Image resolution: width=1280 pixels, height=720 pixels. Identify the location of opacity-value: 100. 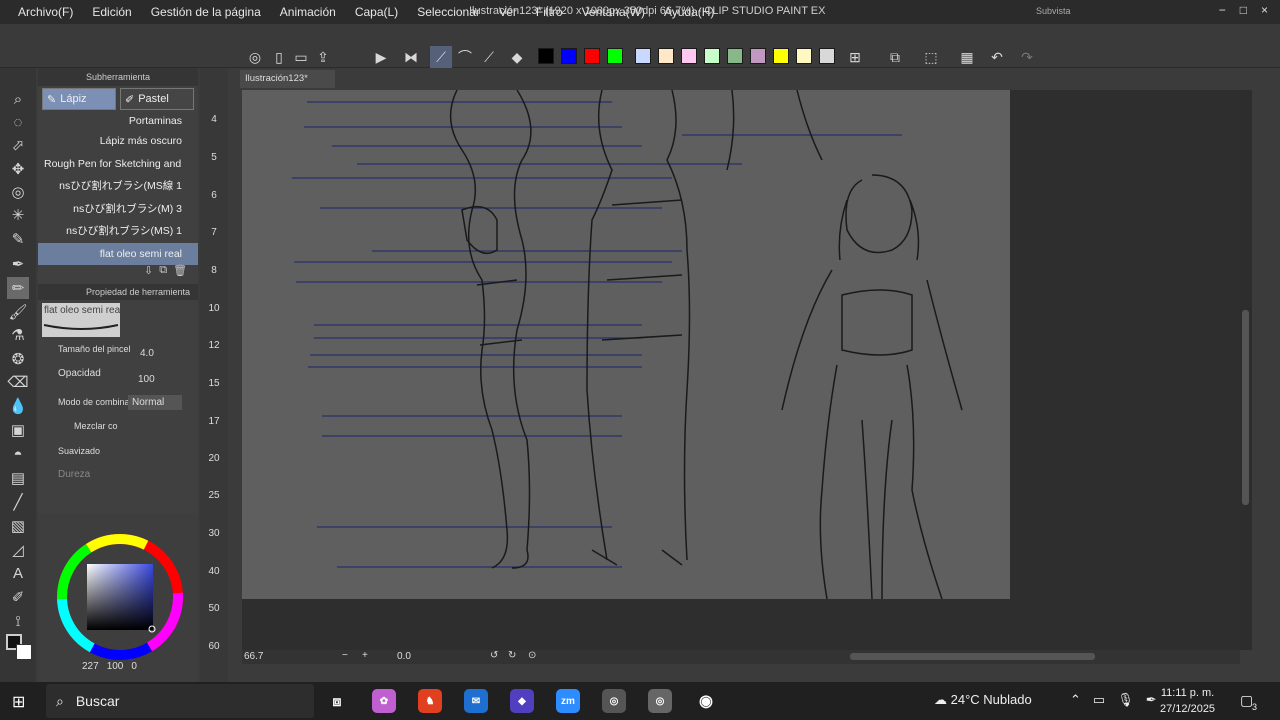
(146, 379).